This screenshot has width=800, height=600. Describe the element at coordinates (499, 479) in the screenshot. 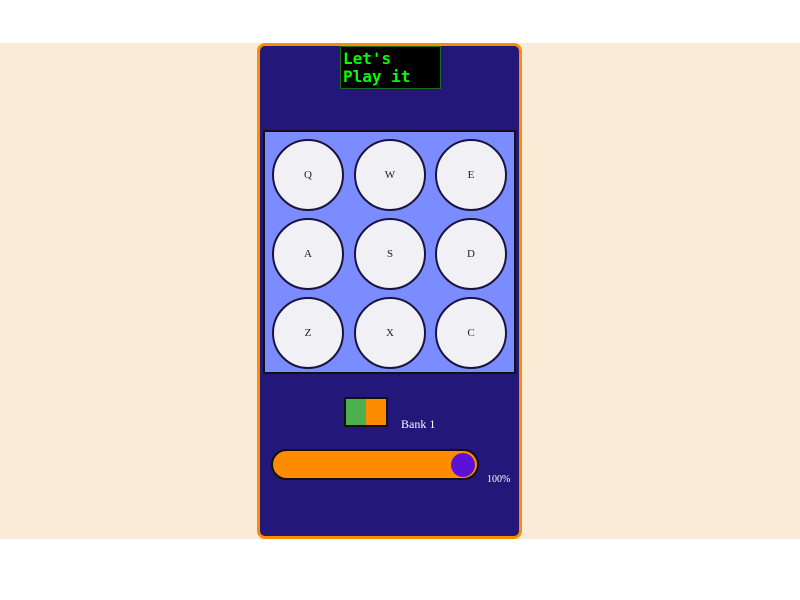

I see `volume-label: 100%` at that location.